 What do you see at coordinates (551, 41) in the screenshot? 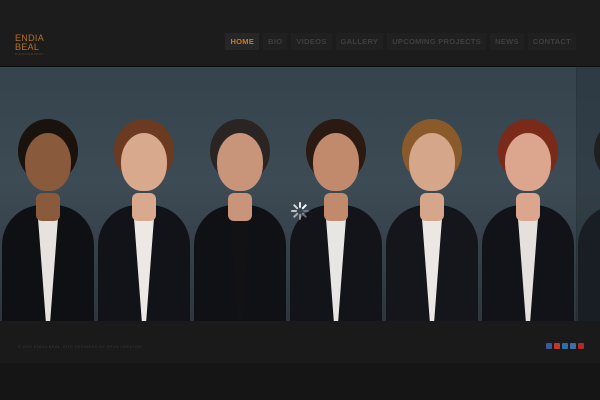
I see `nav-contact: CONTACT` at bounding box center [551, 41].